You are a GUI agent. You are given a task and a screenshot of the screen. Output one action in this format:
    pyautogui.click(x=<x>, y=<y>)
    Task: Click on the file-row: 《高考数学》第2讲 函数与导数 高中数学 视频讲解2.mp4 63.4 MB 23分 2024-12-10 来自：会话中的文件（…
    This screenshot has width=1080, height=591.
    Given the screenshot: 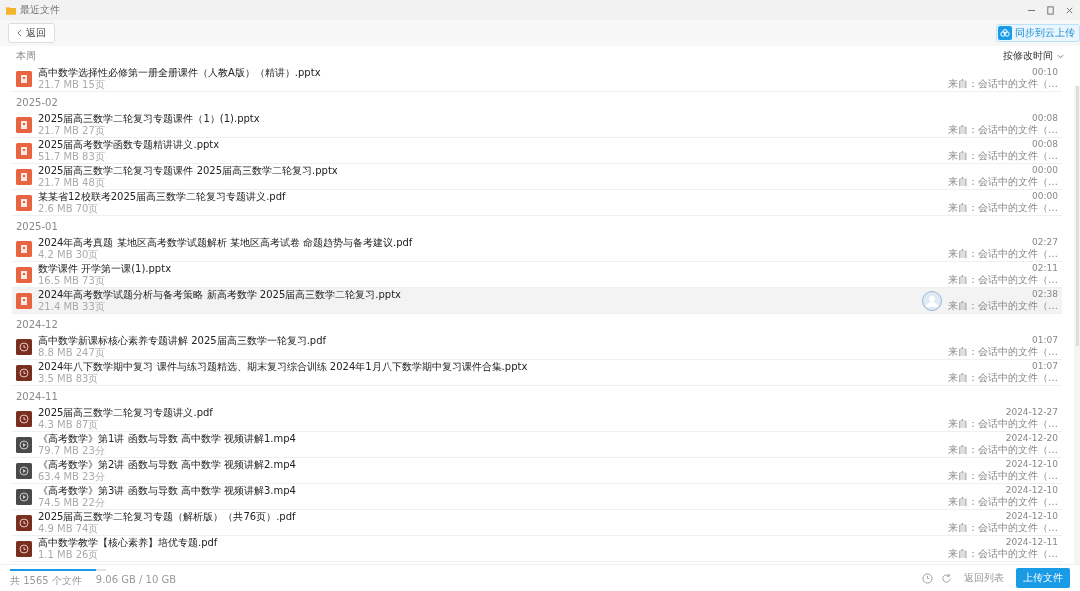 What is the action you would take?
    pyautogui.click(x=537, y=471)
    